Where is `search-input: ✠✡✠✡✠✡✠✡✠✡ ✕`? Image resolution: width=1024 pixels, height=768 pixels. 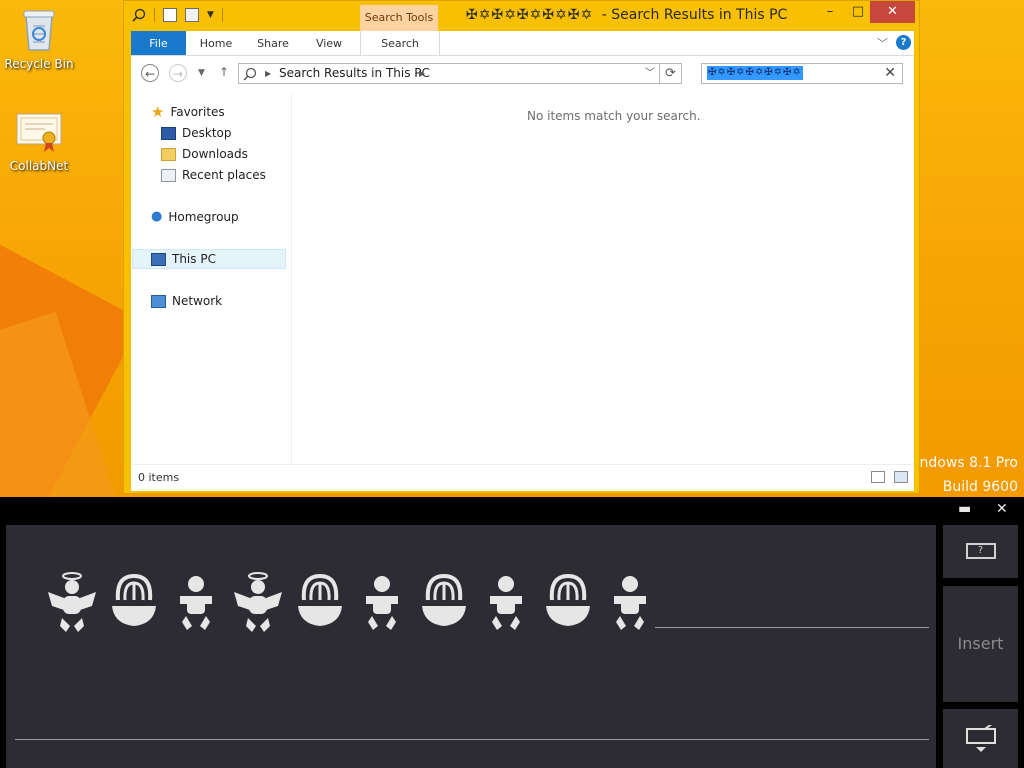
search-input: ✠✡✠✡✠✡✠✡✠✡ ✕ is located at coordinates (802, 73).